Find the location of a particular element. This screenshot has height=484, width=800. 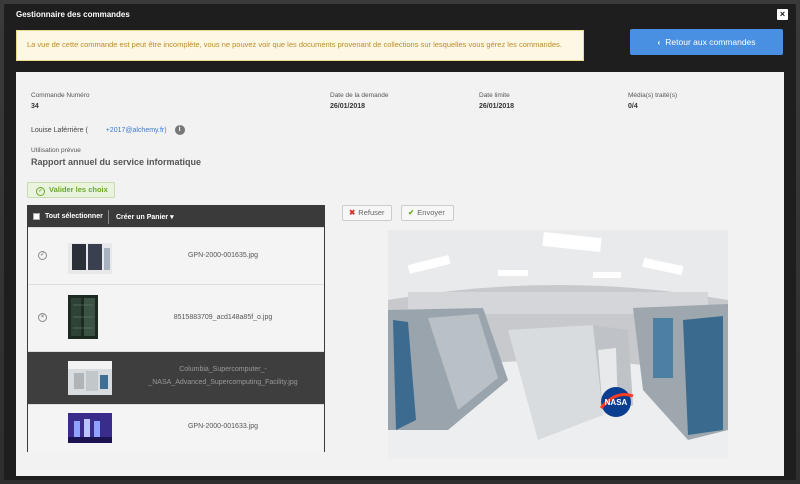

refused-x-icon: × is located at coordinates (42, 317).